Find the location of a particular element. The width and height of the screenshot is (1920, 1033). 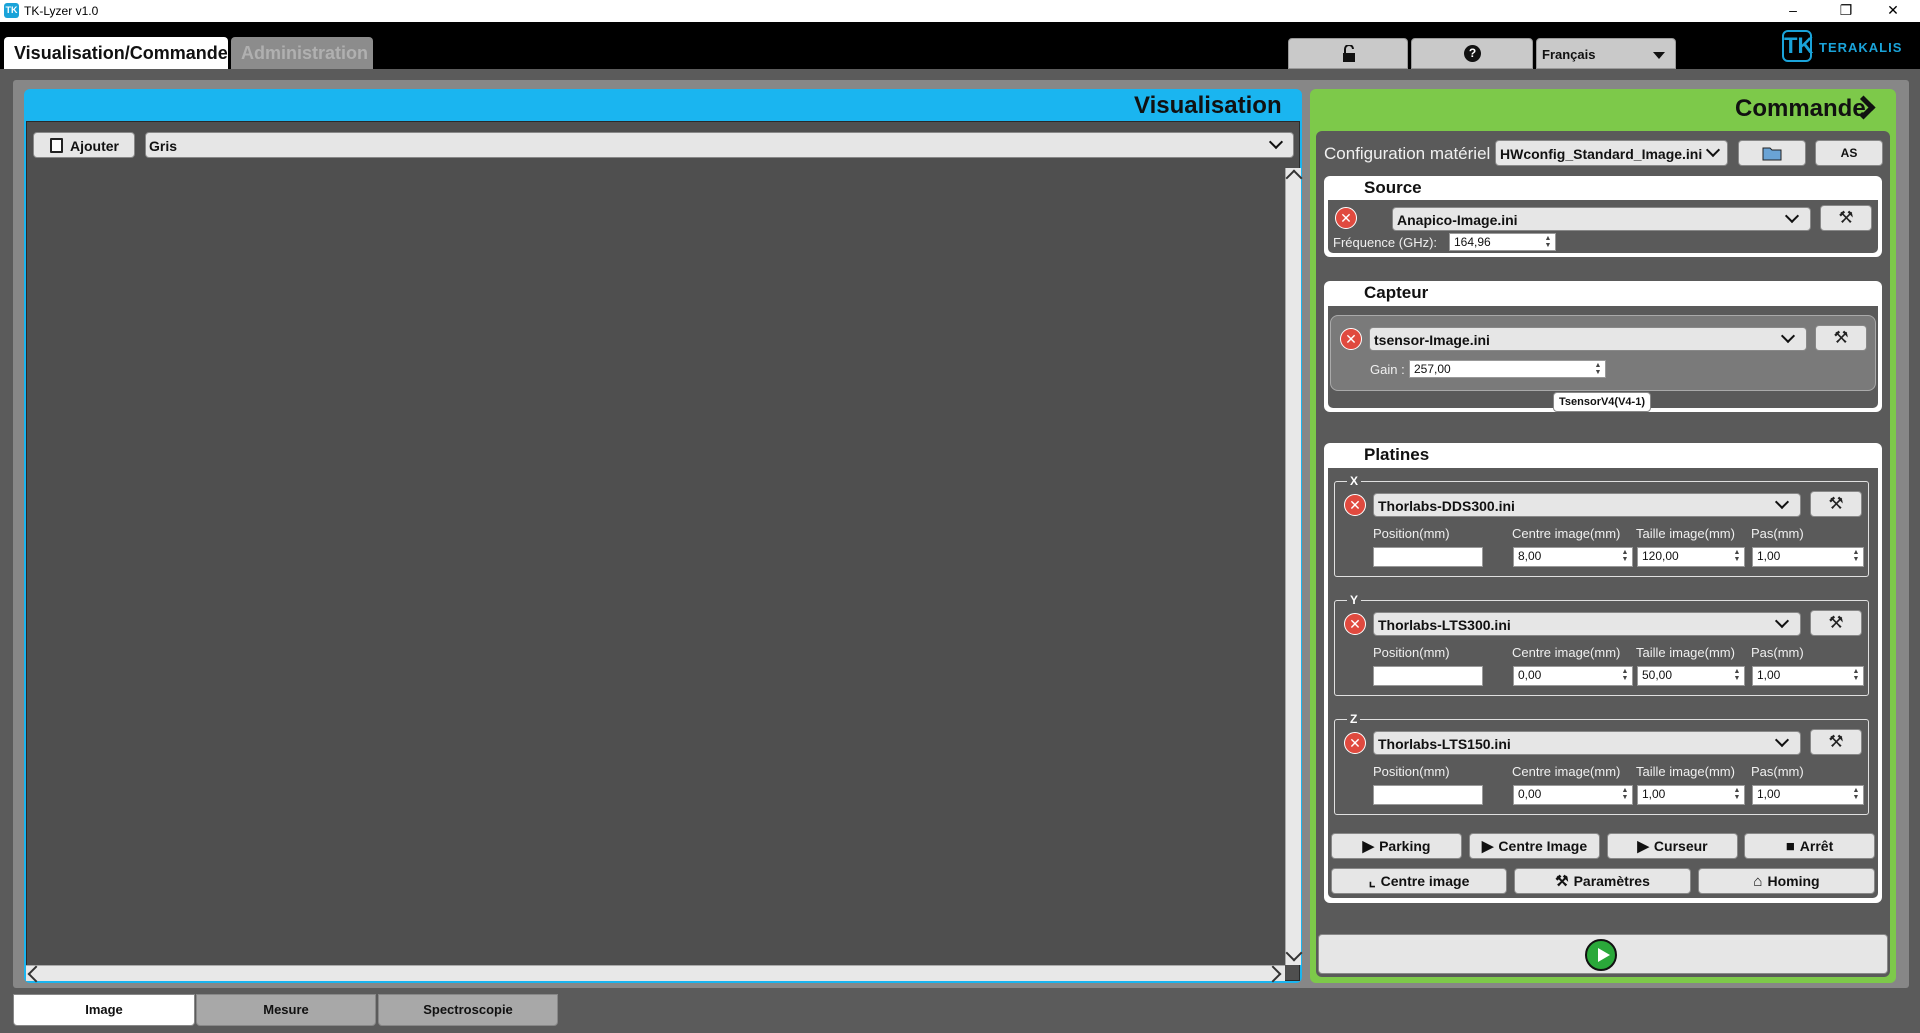

parameters-label: Paramètres is located at coordinates (1611, 881).